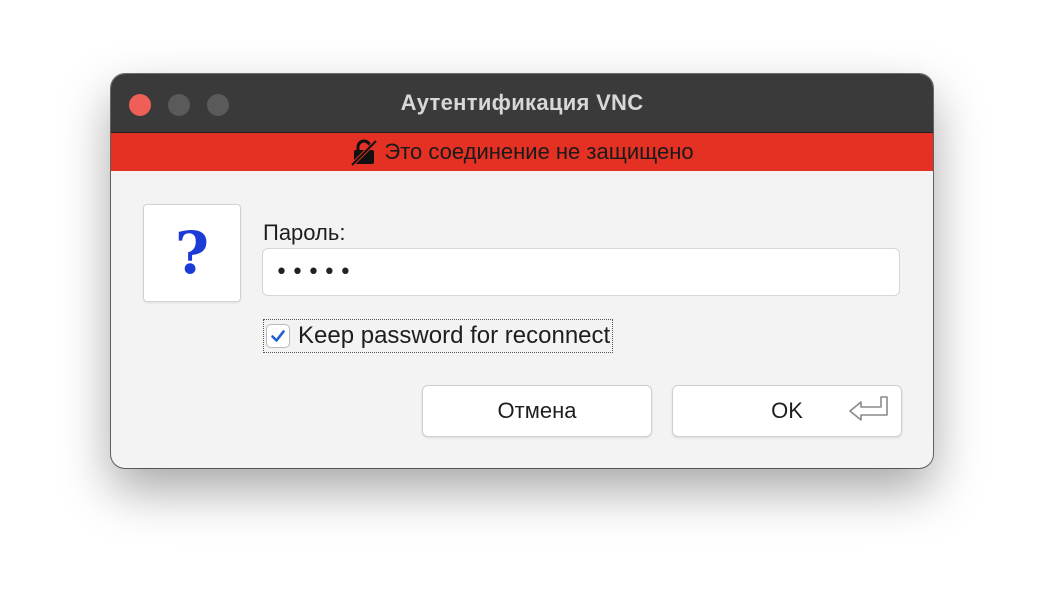 Image resolution: width=1044 pixels, height=616 pixels. I want to click on keep-password-label: Keep password for reconnect, so click(454, 335).